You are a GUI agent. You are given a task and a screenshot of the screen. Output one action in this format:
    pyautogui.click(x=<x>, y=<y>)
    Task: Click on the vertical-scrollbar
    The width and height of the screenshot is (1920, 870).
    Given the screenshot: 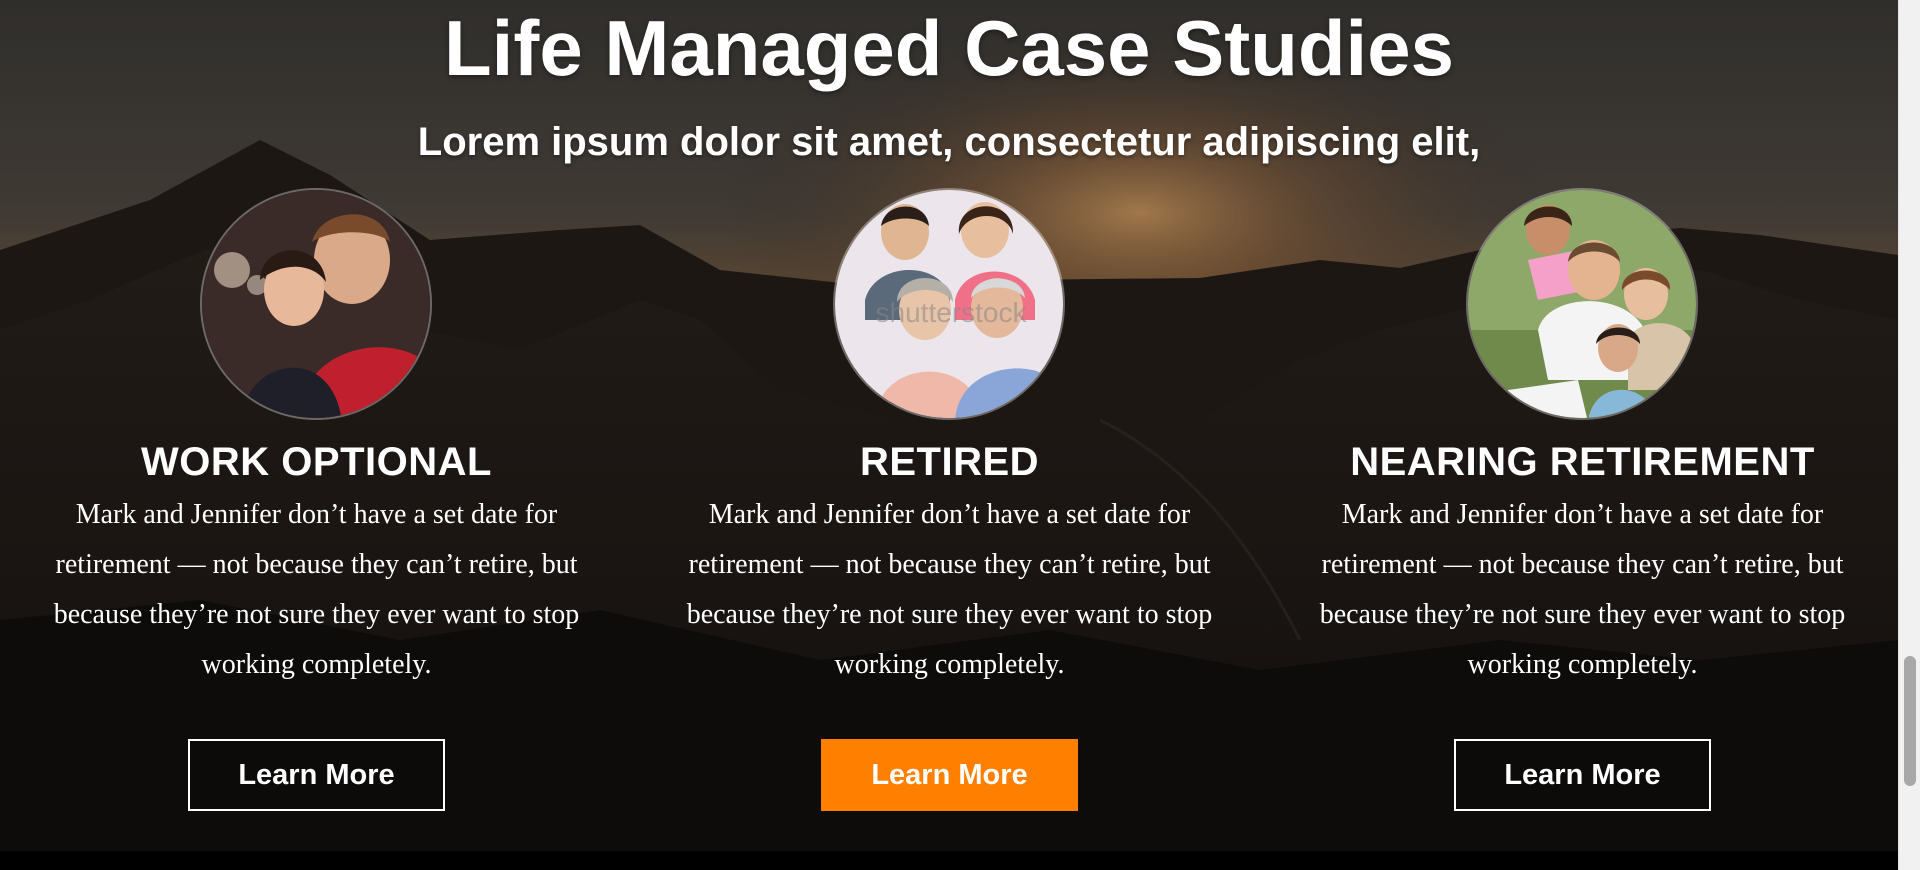 What is the action you would take?
    pyautogui.click(x=1909, y=435)
    